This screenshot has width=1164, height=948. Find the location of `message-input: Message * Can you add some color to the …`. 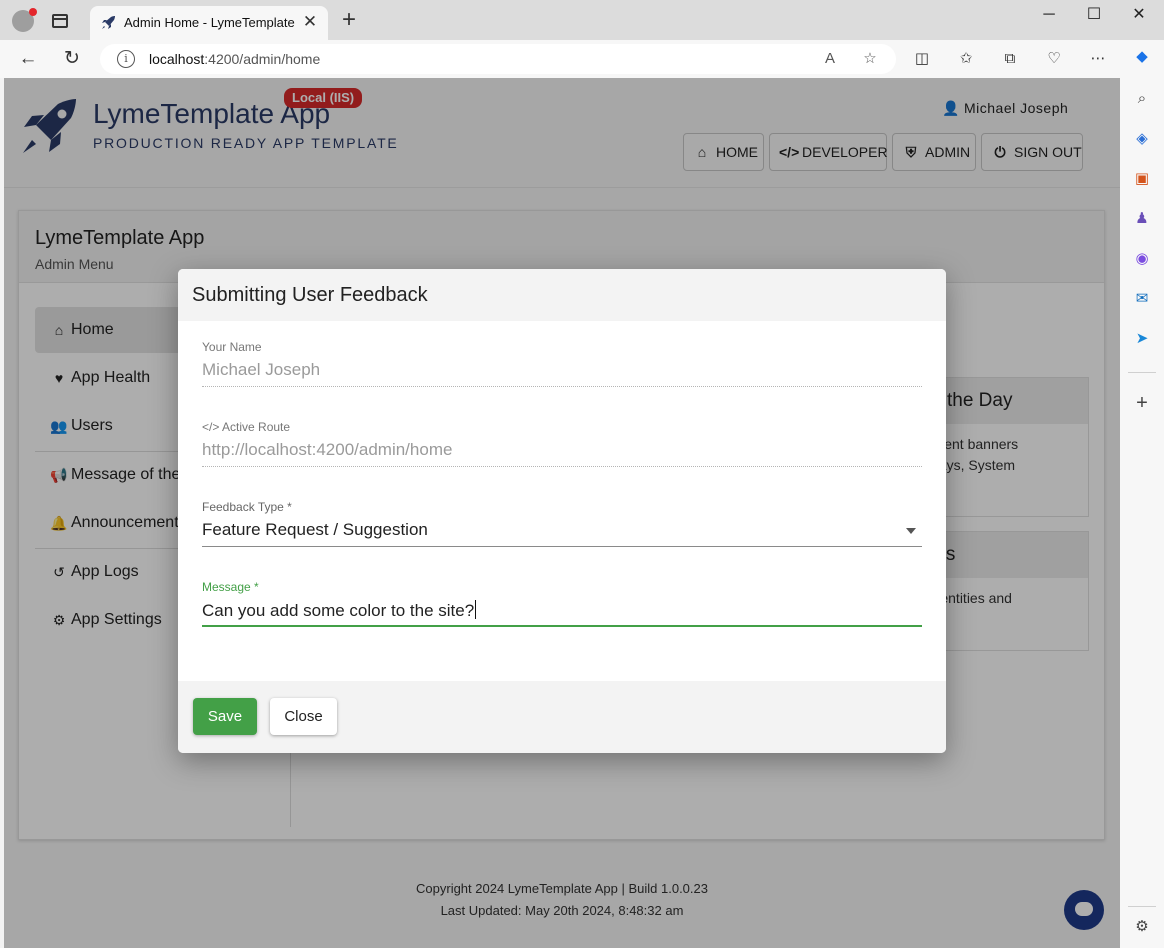

message-input: Message * Can you add some color to the … is located at coordinates (562, 605).